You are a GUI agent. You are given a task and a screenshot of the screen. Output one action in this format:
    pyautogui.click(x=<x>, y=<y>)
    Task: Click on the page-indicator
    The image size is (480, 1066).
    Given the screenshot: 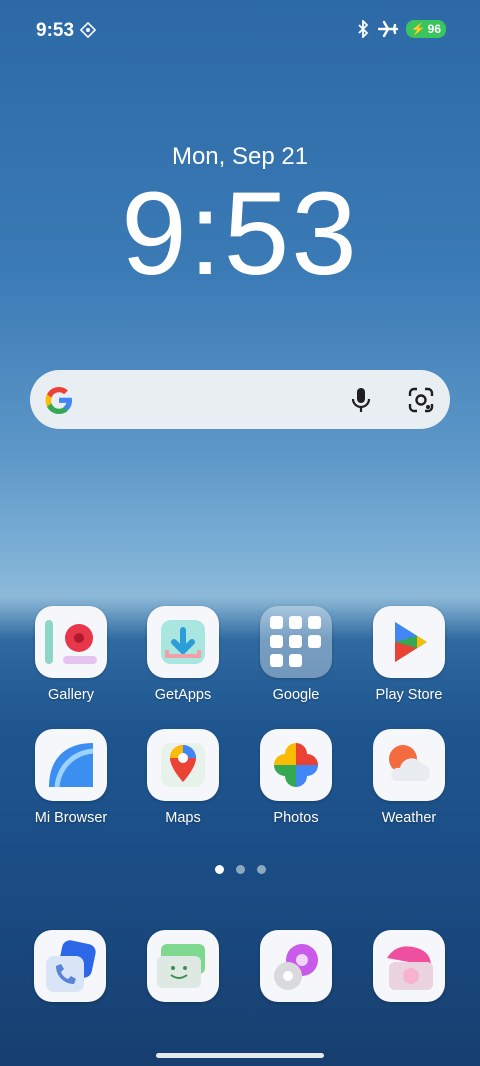 What is the action you would take?
    pyautogui.click(x=240, y=869)
    